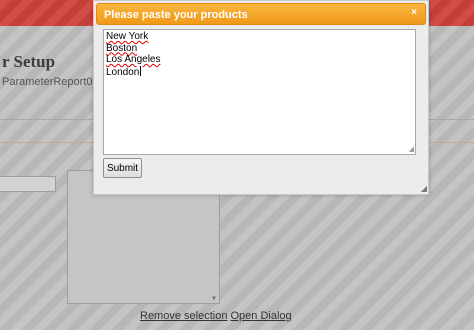 The width and height of the screenshot is (474, 330). Describe the element at coordinates (176, 15) in the screenshot. I see `dialog-title: Please paste your products` at that location.